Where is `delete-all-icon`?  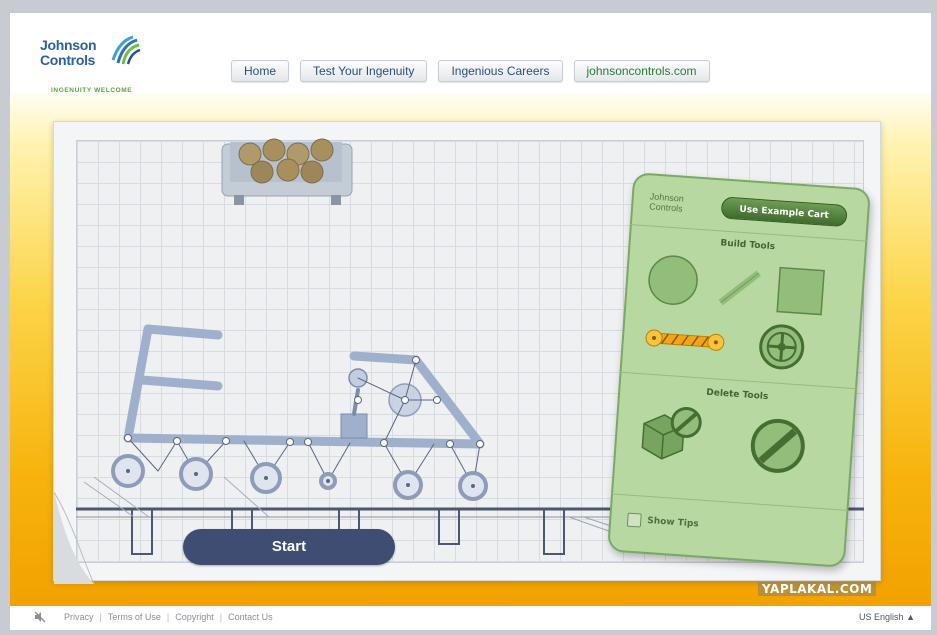 delete-all-icon is located at coordinates (778, 446).